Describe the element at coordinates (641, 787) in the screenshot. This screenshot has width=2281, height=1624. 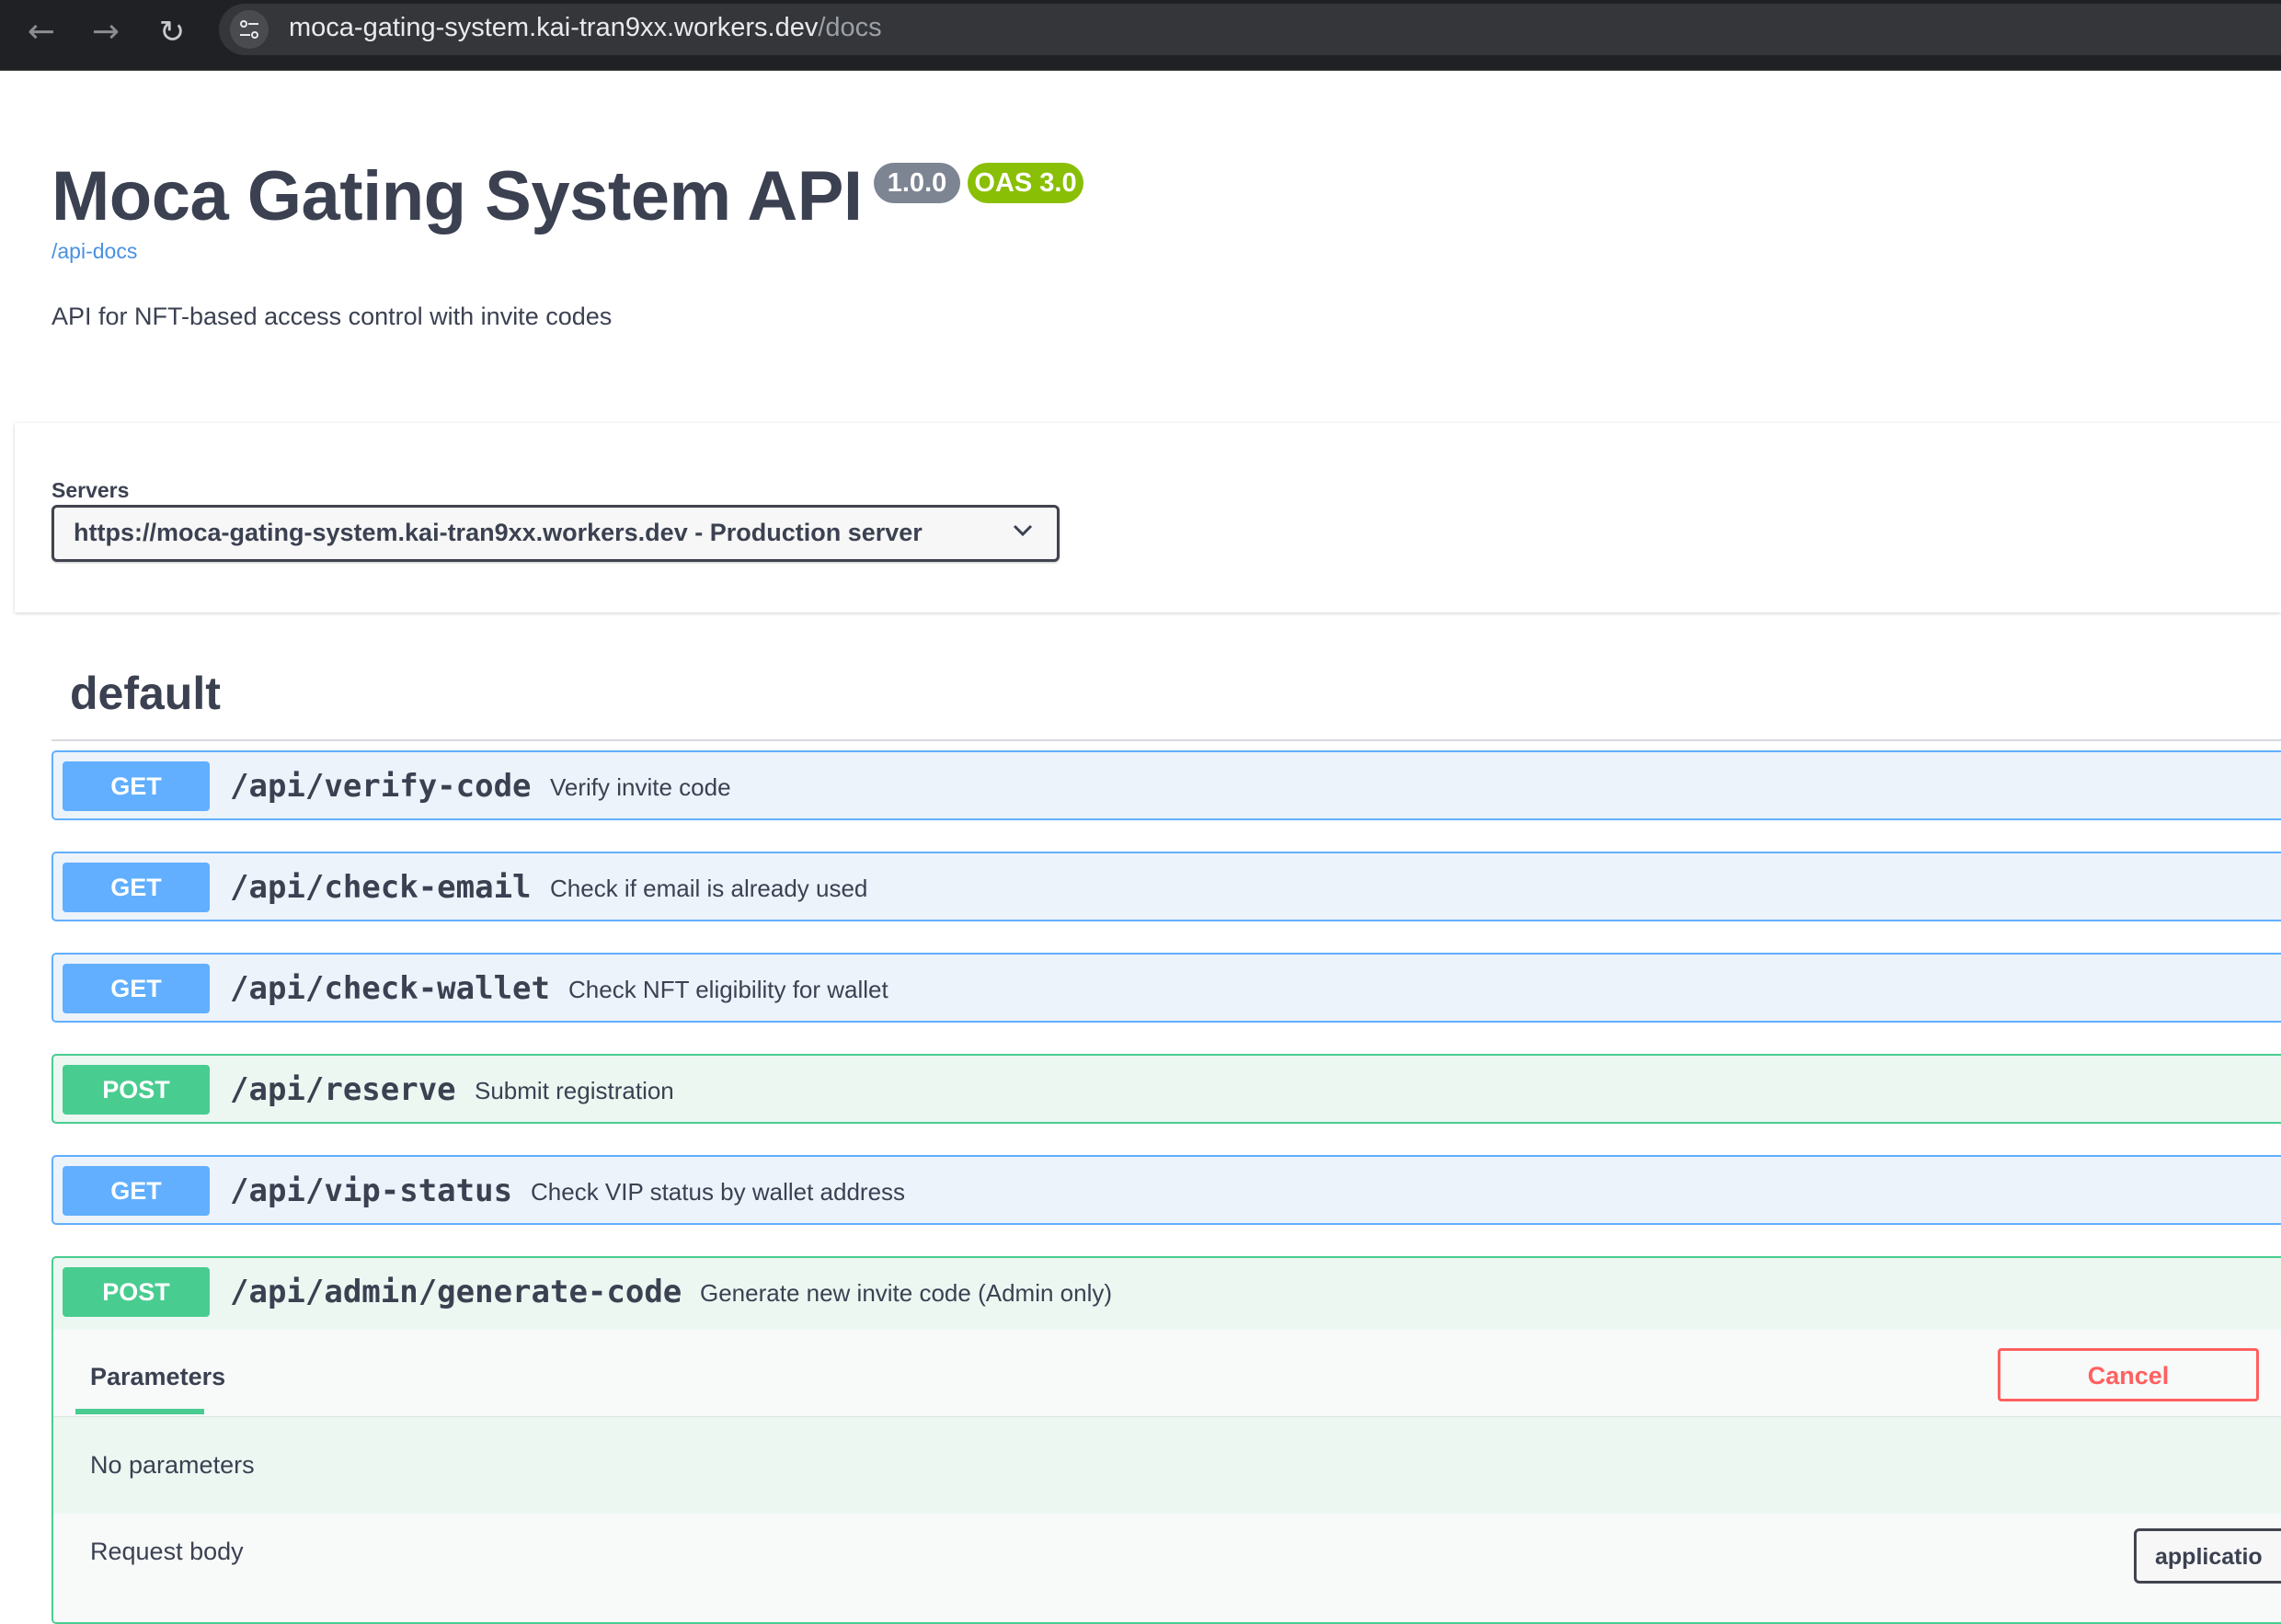
I see `operation-summary: Verify invite code` at that location.